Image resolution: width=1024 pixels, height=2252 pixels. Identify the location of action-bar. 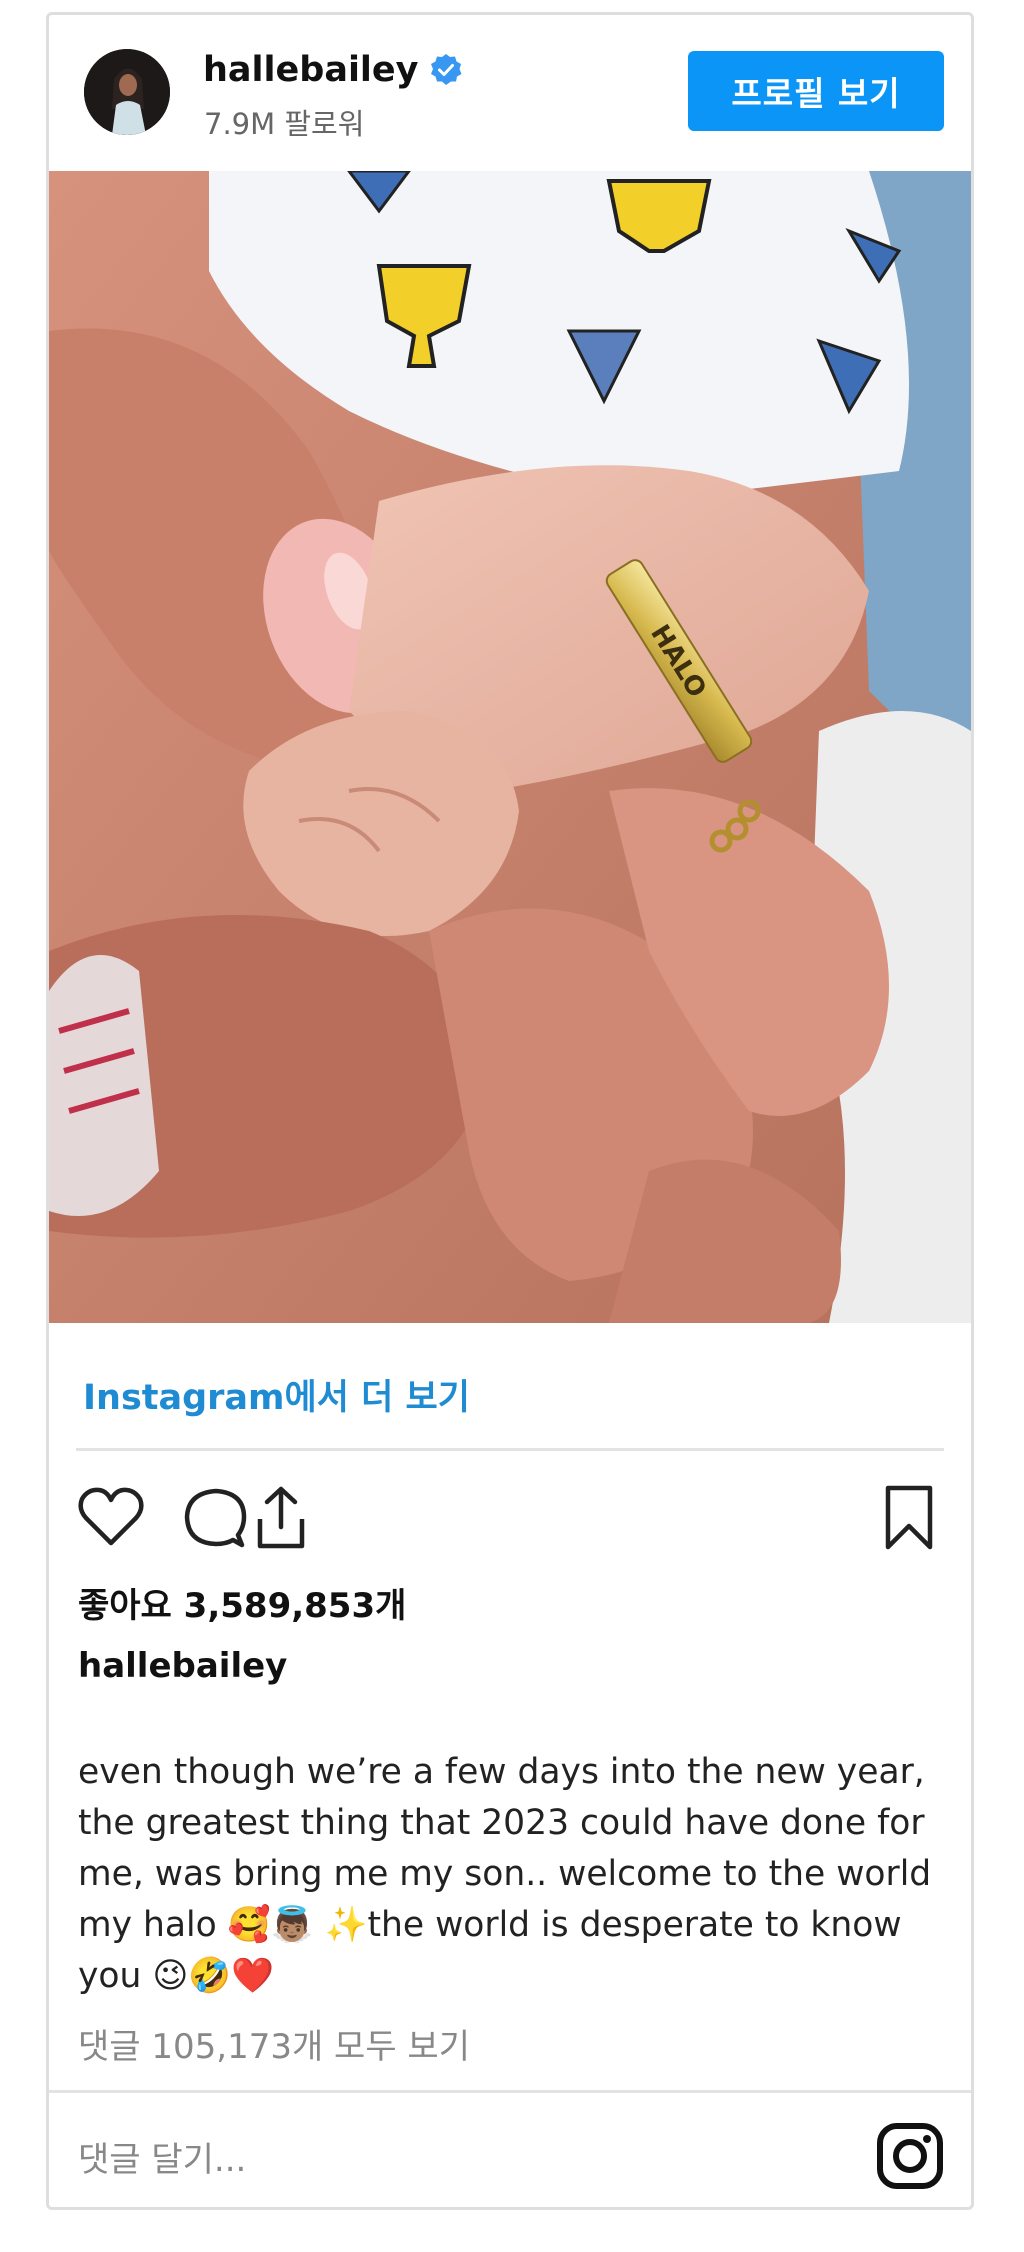
(510, 1522).